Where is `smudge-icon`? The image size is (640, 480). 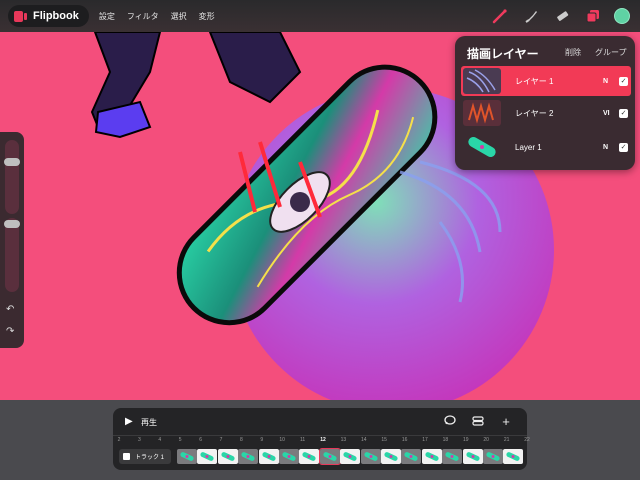 smudge-icon is located at coordinates (531, 16).